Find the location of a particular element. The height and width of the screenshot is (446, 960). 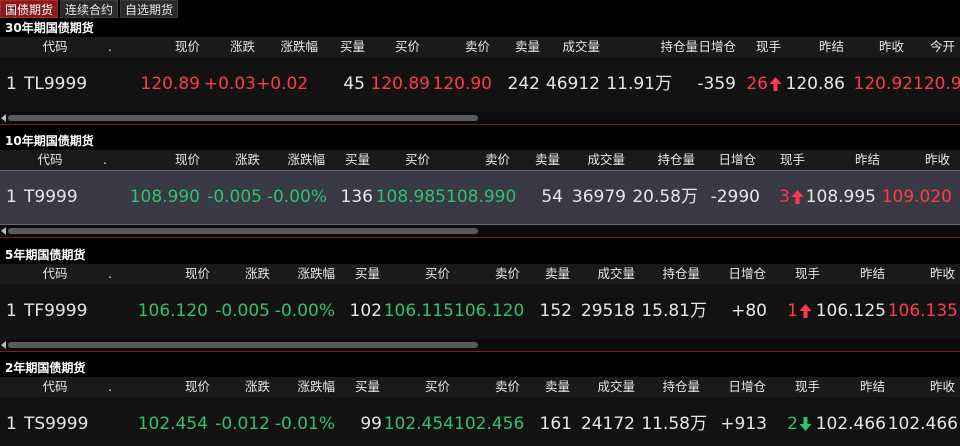

ask-volume: 161 is located at coordinates (555, 424).